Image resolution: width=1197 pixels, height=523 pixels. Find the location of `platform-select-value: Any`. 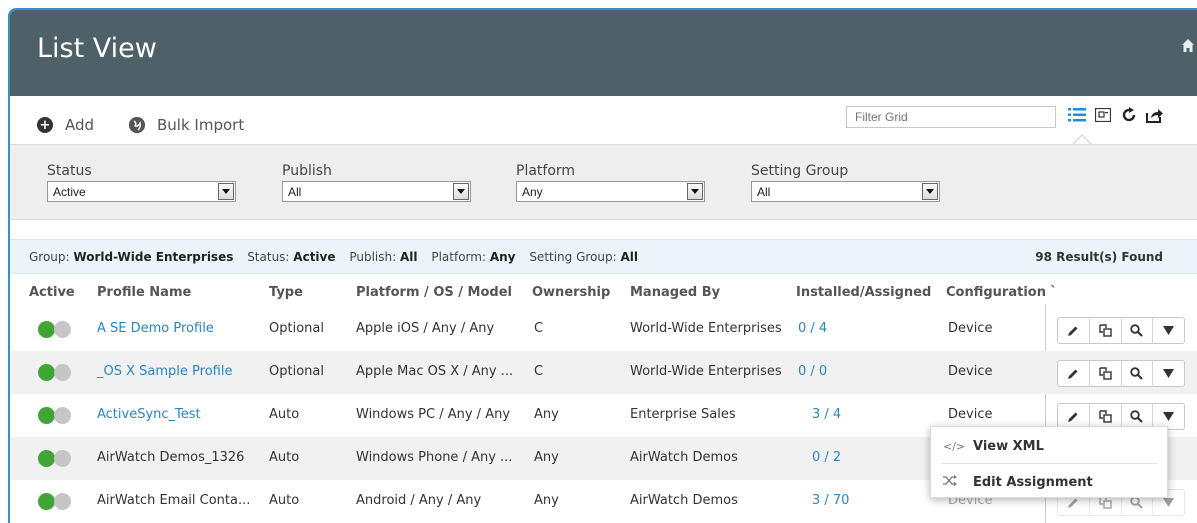

platform-select-value: Any is located at coordinates (532, 192).